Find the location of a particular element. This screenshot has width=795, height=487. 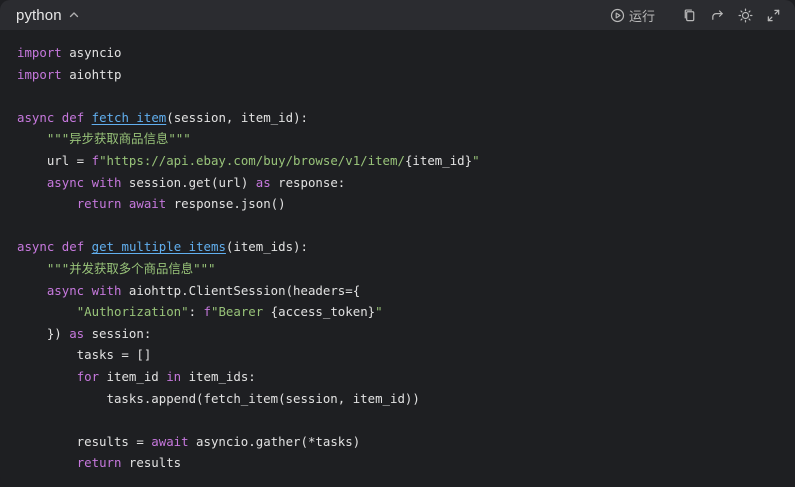

language-toggle: python is located at coordinates (48, 15).